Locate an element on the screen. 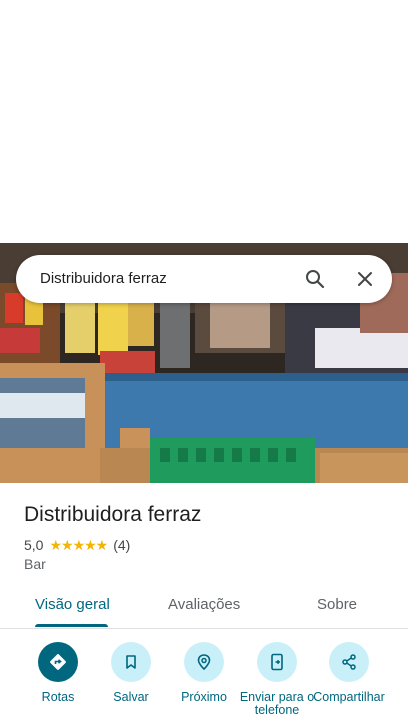 Image resolution: width=408 pixels, height=726 pixels. active-tab-indicator is located at coordinates (71, 625).